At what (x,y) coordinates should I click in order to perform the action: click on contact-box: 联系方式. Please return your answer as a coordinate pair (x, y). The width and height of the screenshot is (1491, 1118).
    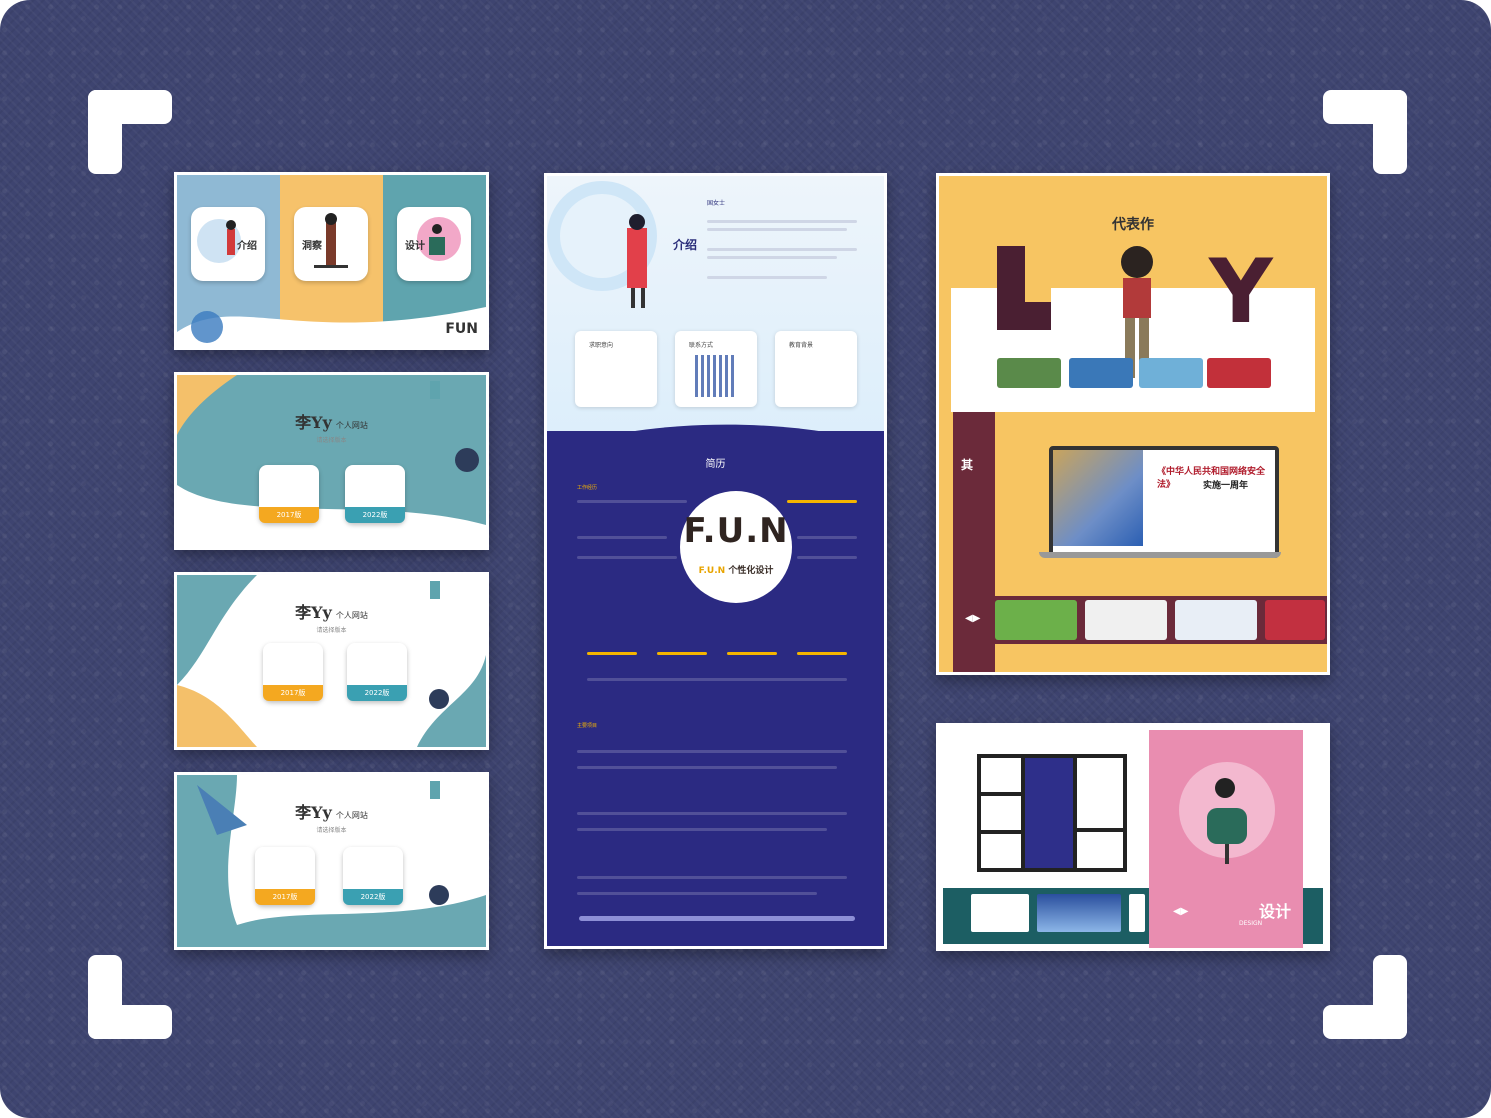
    Looking at the image, I should click on (716, 369).